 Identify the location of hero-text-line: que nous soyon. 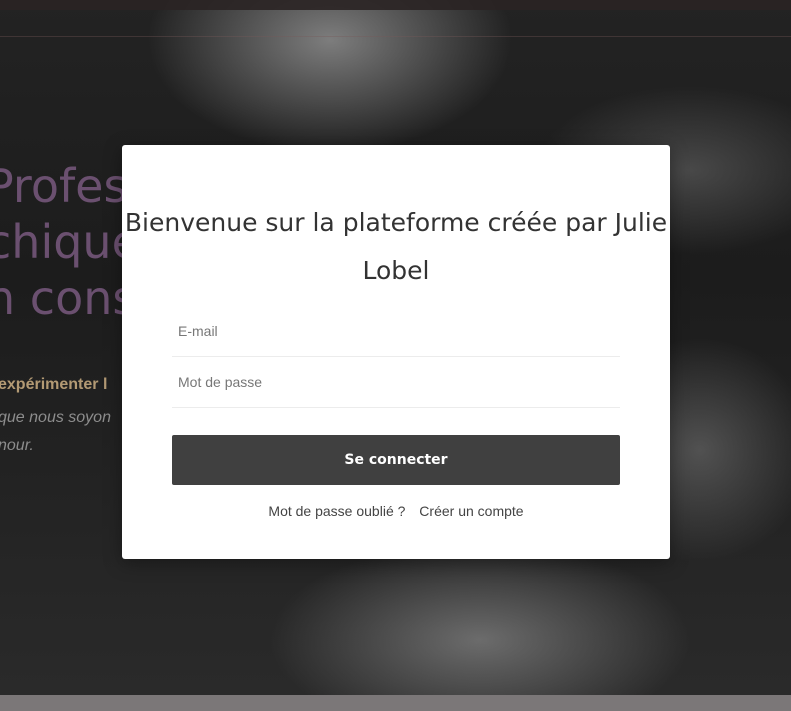
(55, 417).